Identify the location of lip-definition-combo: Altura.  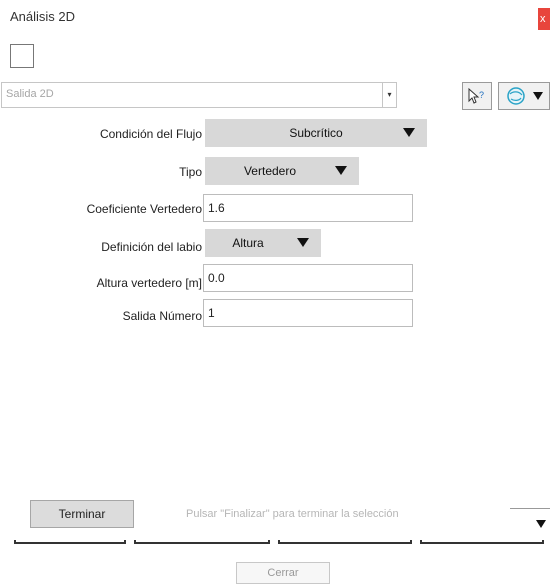
(263, 243).